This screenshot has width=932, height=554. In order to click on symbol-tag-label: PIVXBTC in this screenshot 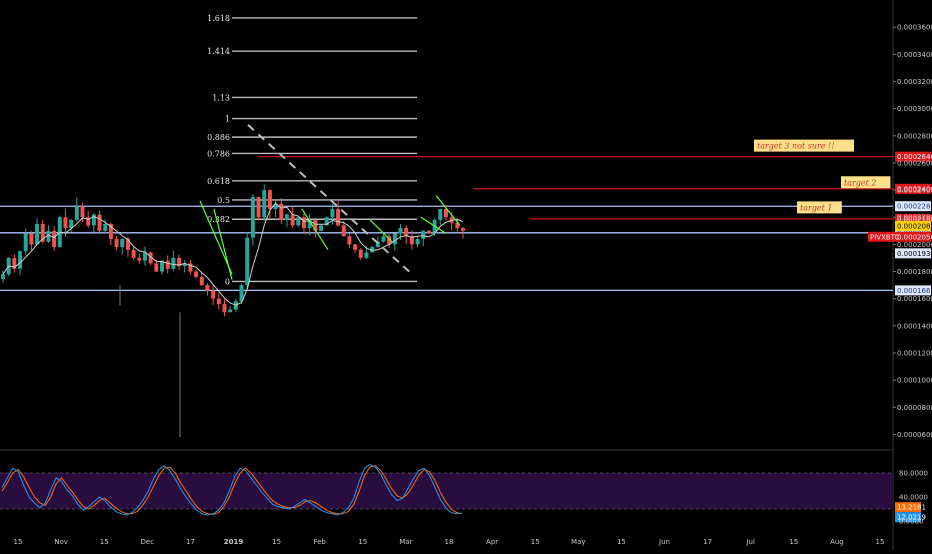, I will do `click(885, 237)`.